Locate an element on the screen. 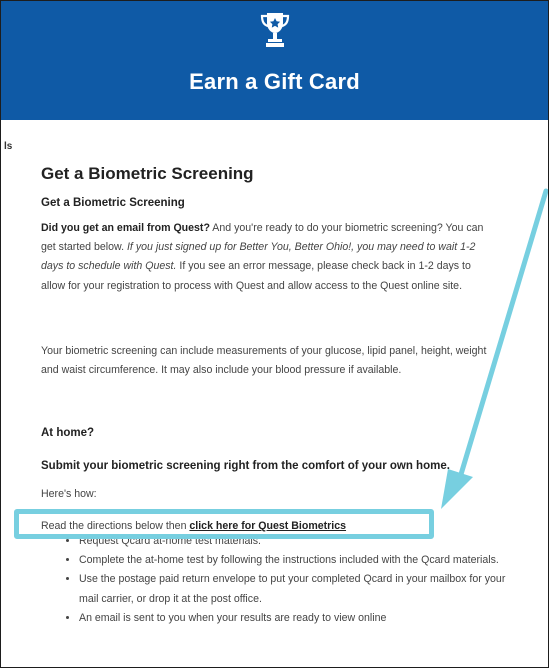 The width and height of the screenshot is (551, 670). at-home-heading: At home? is located at coordinates (68, 433).